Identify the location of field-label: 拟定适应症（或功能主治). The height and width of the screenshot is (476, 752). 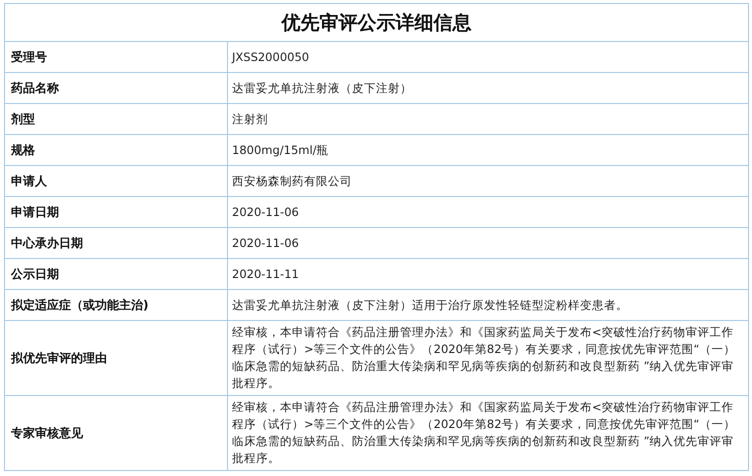
(116, 305).